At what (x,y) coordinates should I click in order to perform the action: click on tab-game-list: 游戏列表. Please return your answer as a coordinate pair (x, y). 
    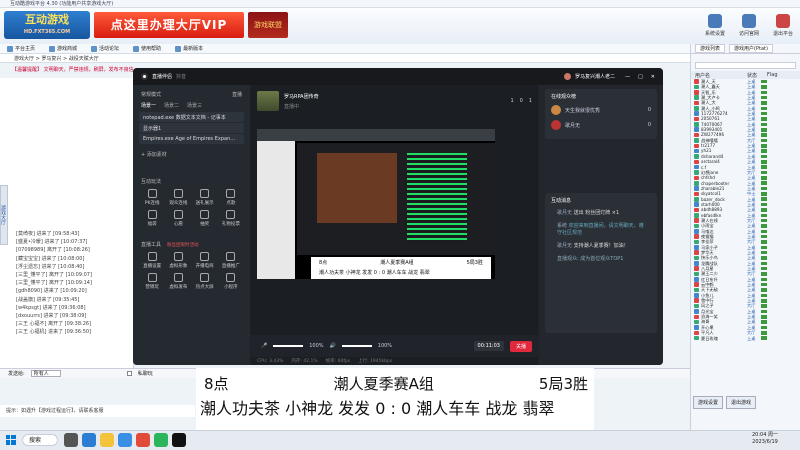
    Looking at the image, I should click on (710, 48).